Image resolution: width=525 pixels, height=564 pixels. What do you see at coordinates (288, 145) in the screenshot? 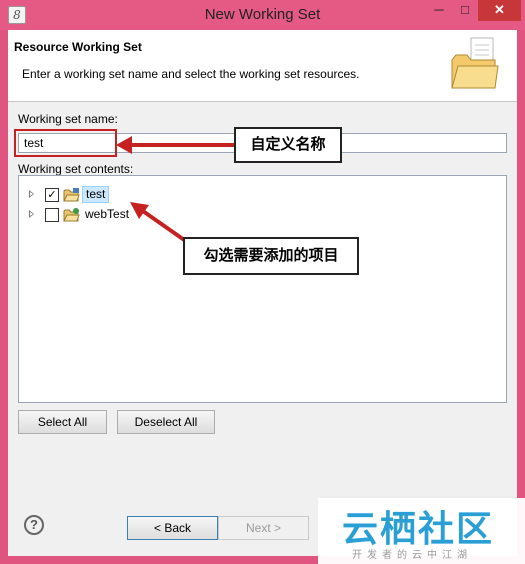
I see `name-annotation-callout: 自定义名称` at bounding box center [288, 145].